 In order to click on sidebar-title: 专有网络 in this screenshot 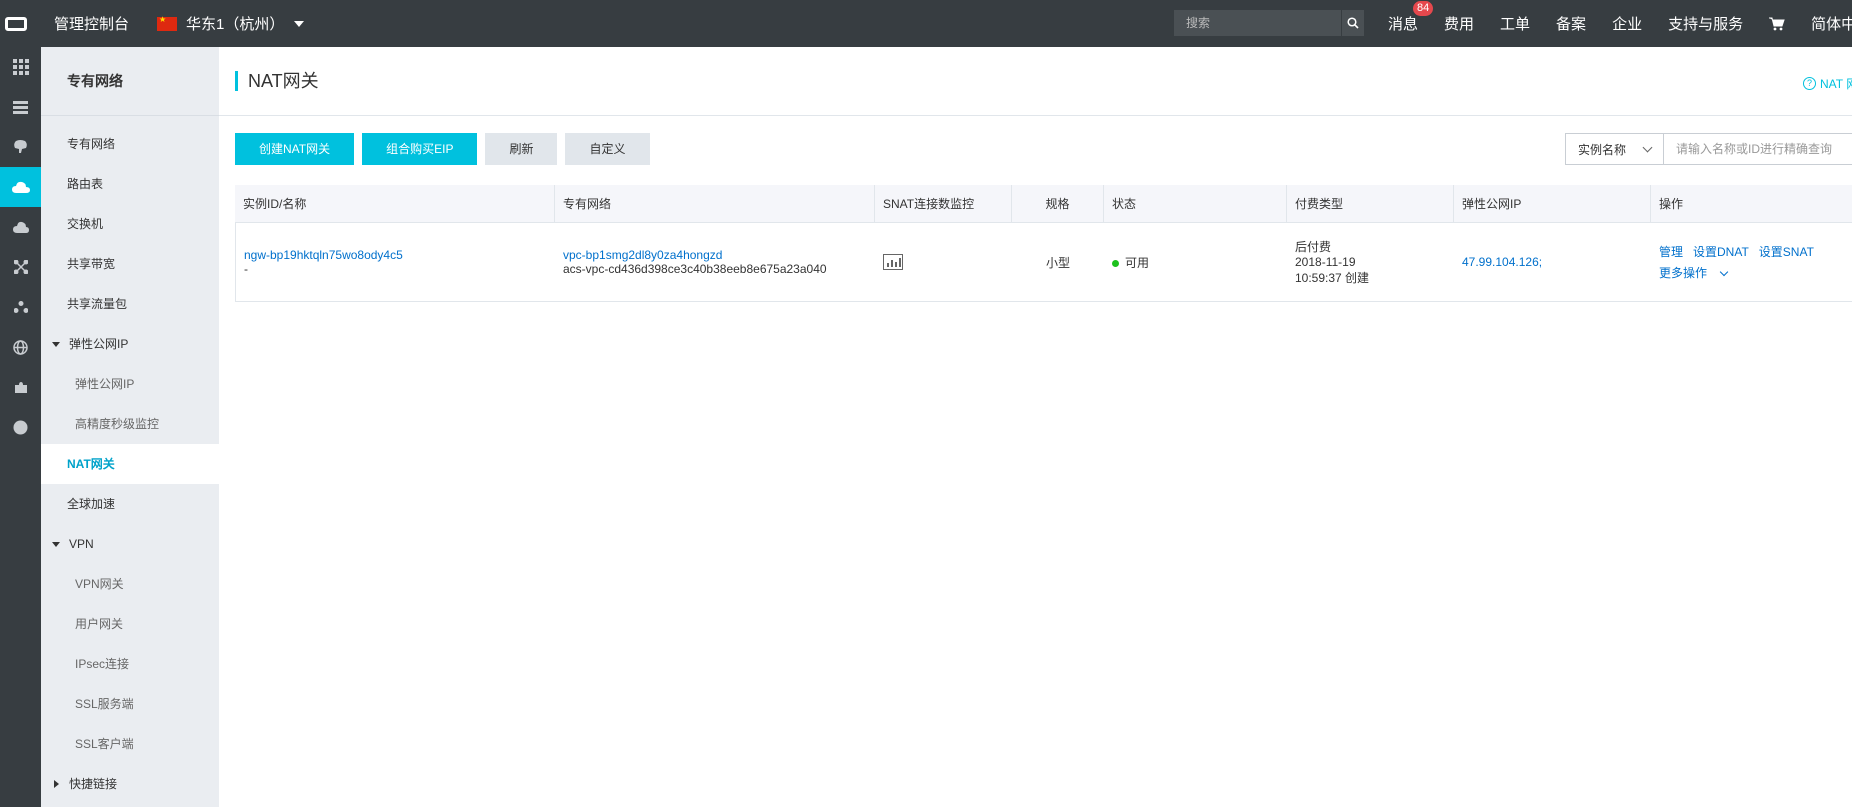, I will do `click(130, 81)`.